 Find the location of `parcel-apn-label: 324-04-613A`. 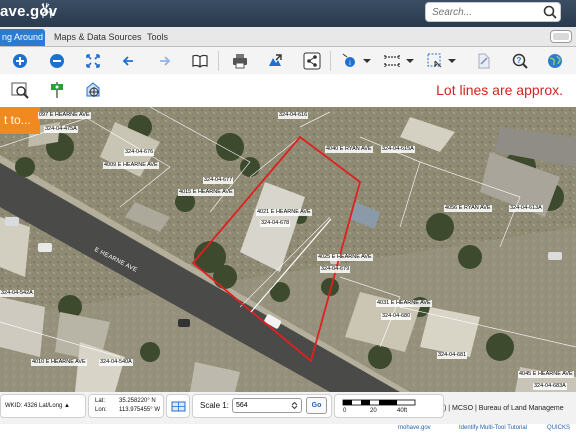

parcel-apn-label: 324-04-613A is located at coordinates (526, 208).